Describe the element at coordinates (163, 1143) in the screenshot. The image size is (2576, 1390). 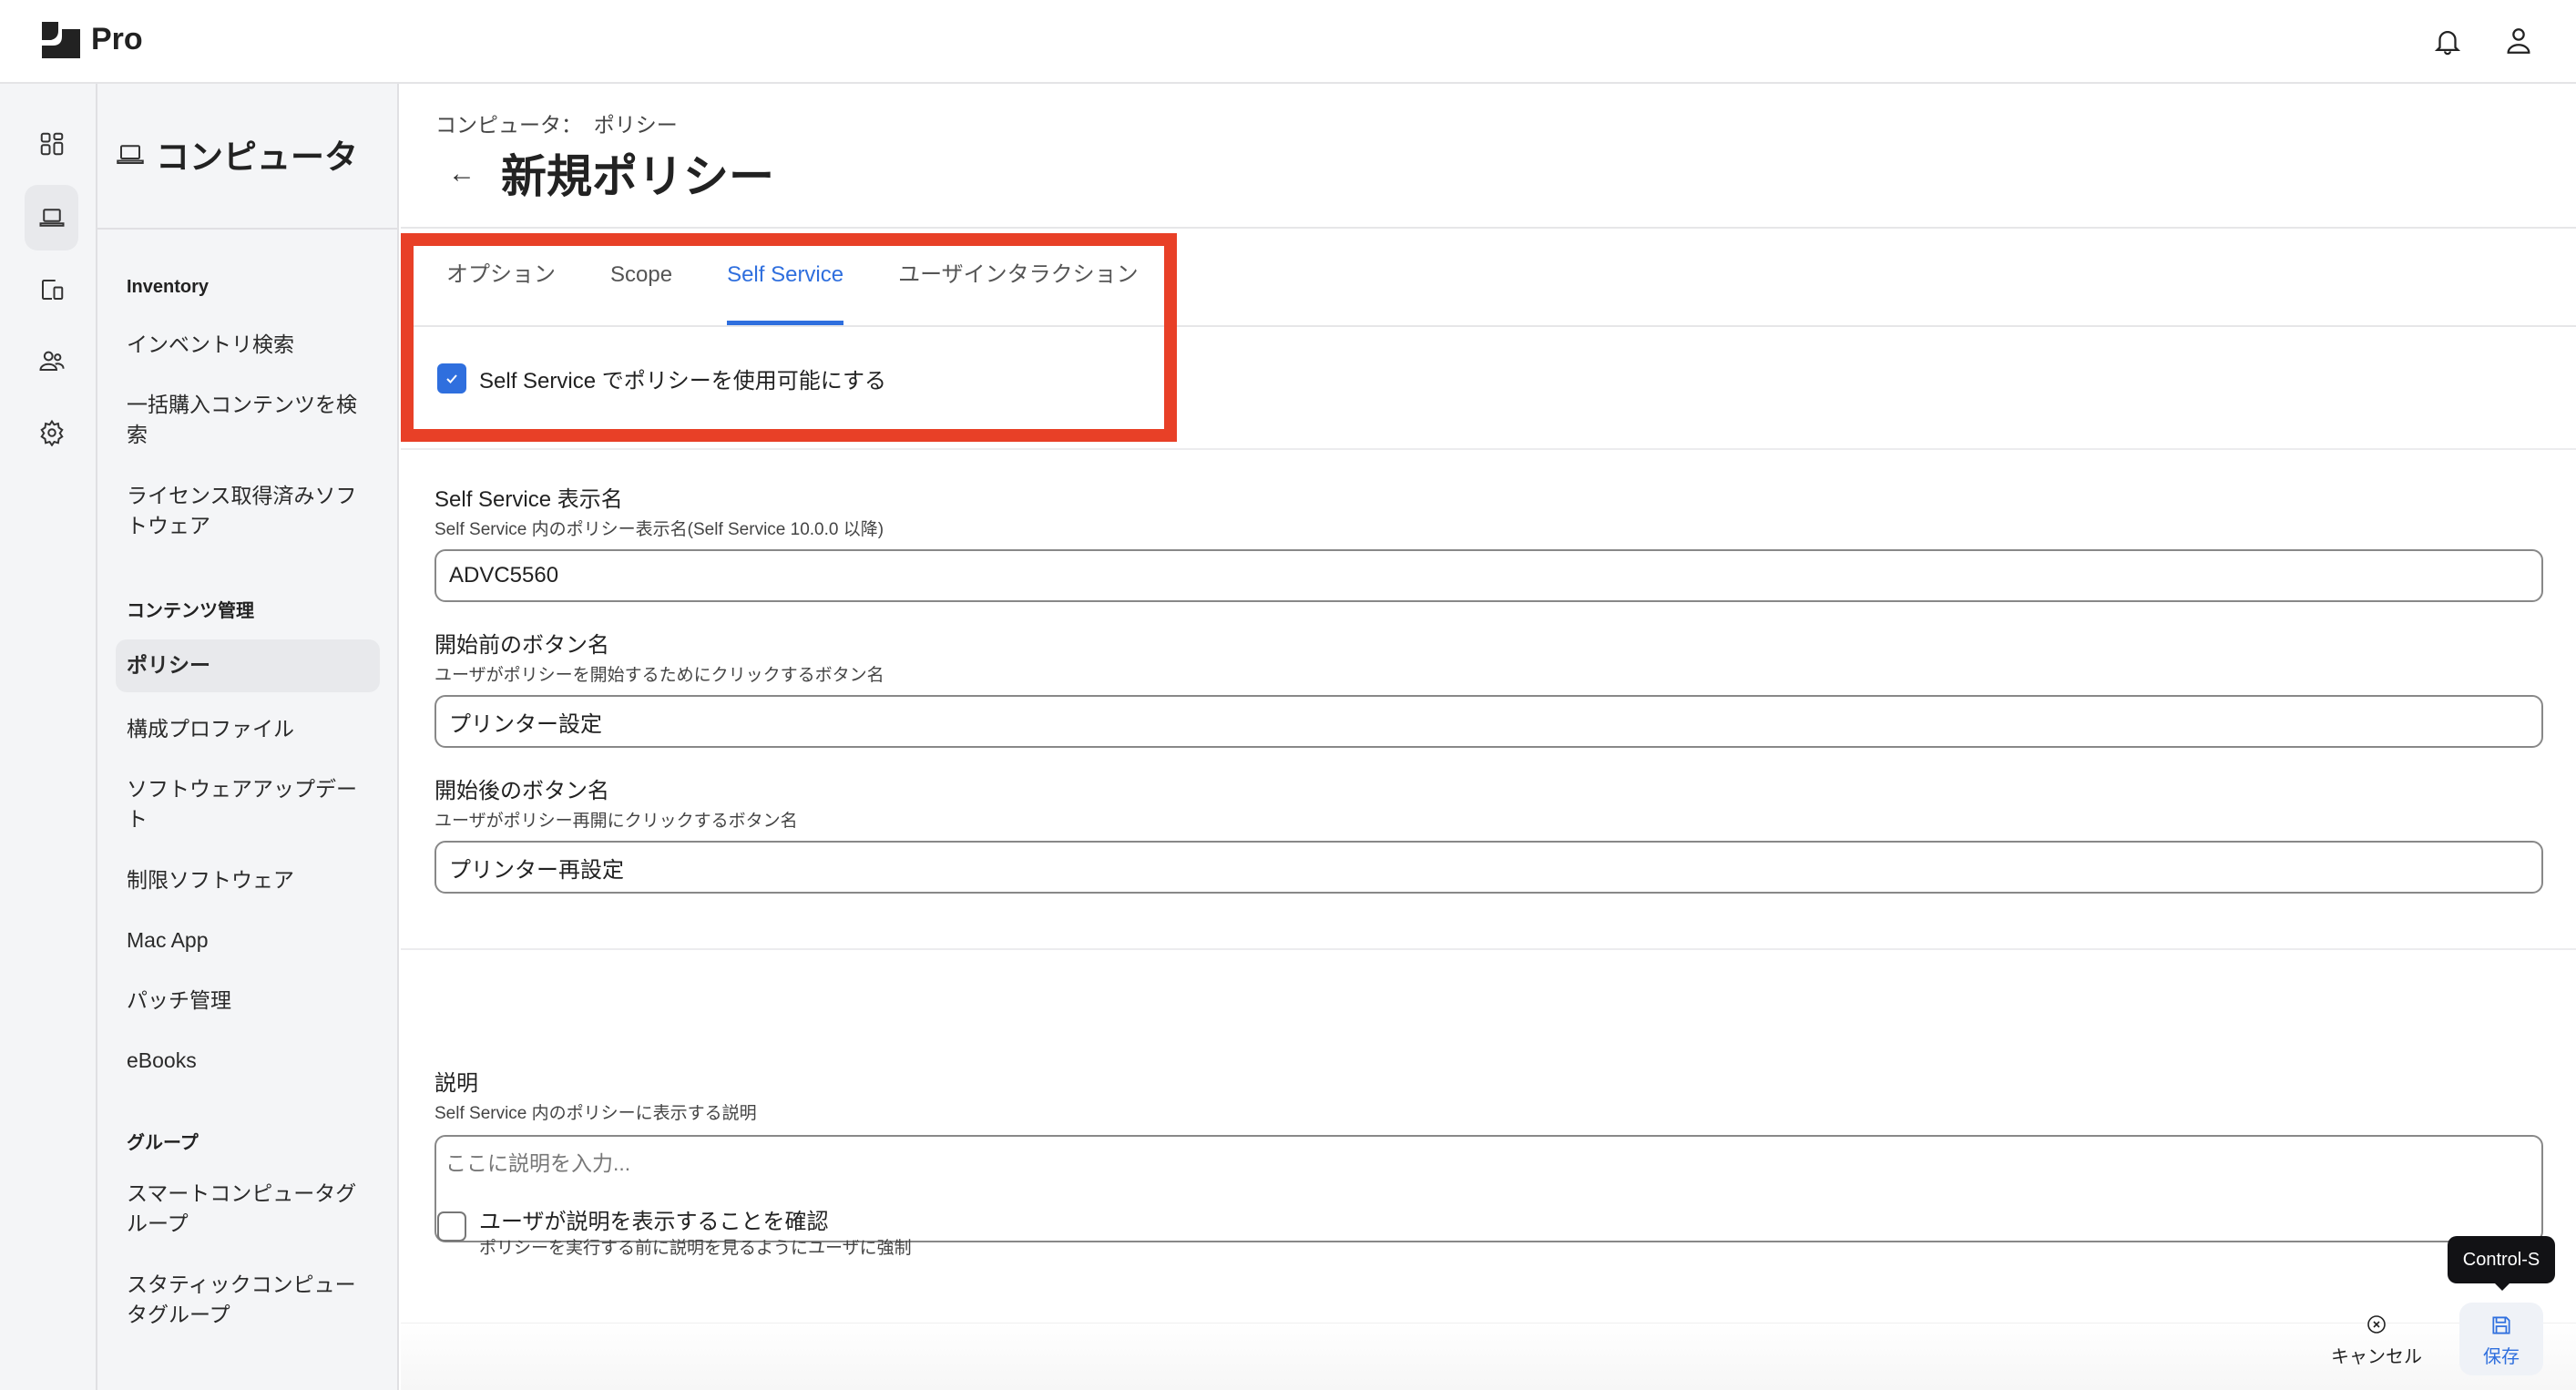
I see `sidebar-section-groups: グループ` at that location.